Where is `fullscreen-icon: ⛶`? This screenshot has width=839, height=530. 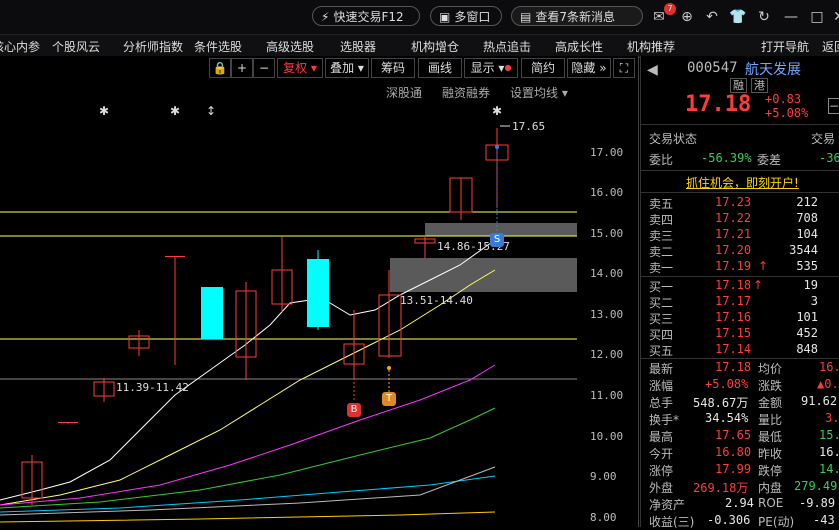
fullscreen-icon: ⛶ is located at coordinates (624, 68).